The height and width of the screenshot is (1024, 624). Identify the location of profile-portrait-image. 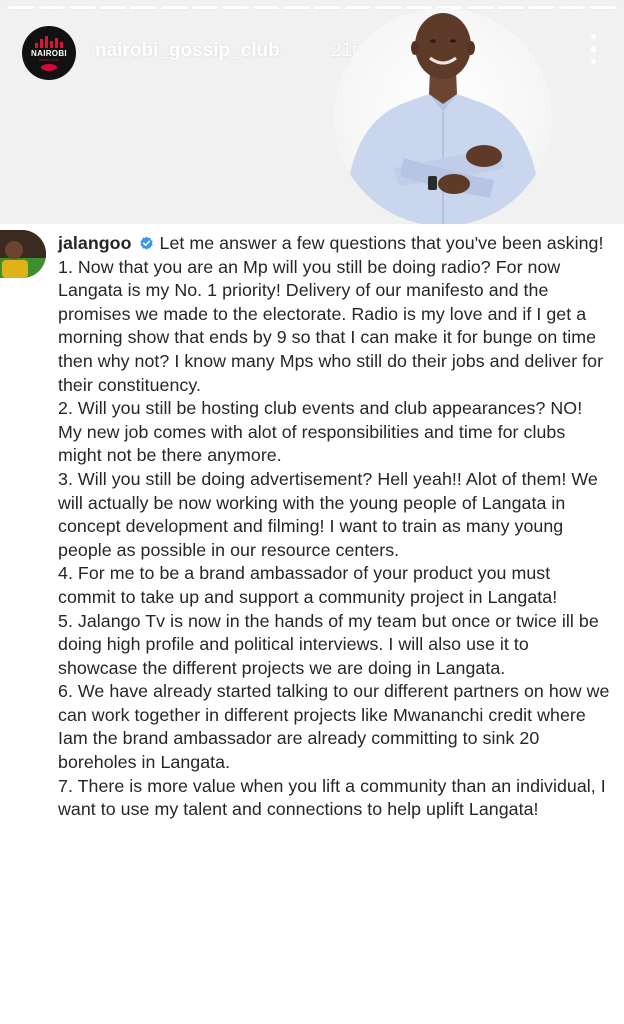
(443, 117).